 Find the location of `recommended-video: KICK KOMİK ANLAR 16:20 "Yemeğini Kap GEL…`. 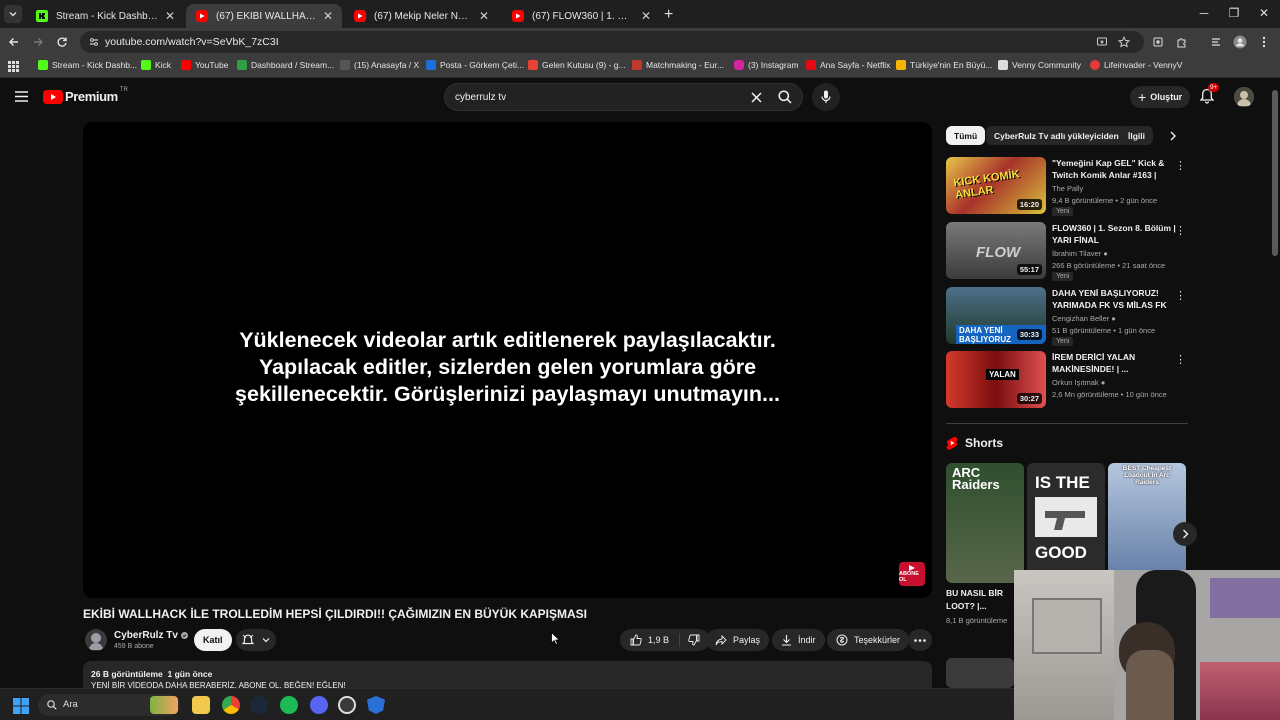

recommended-video: KICK KOMİK ANLAR 16:20 "Yemeğini Kap GEL… is located at coordinates (1067, 186).